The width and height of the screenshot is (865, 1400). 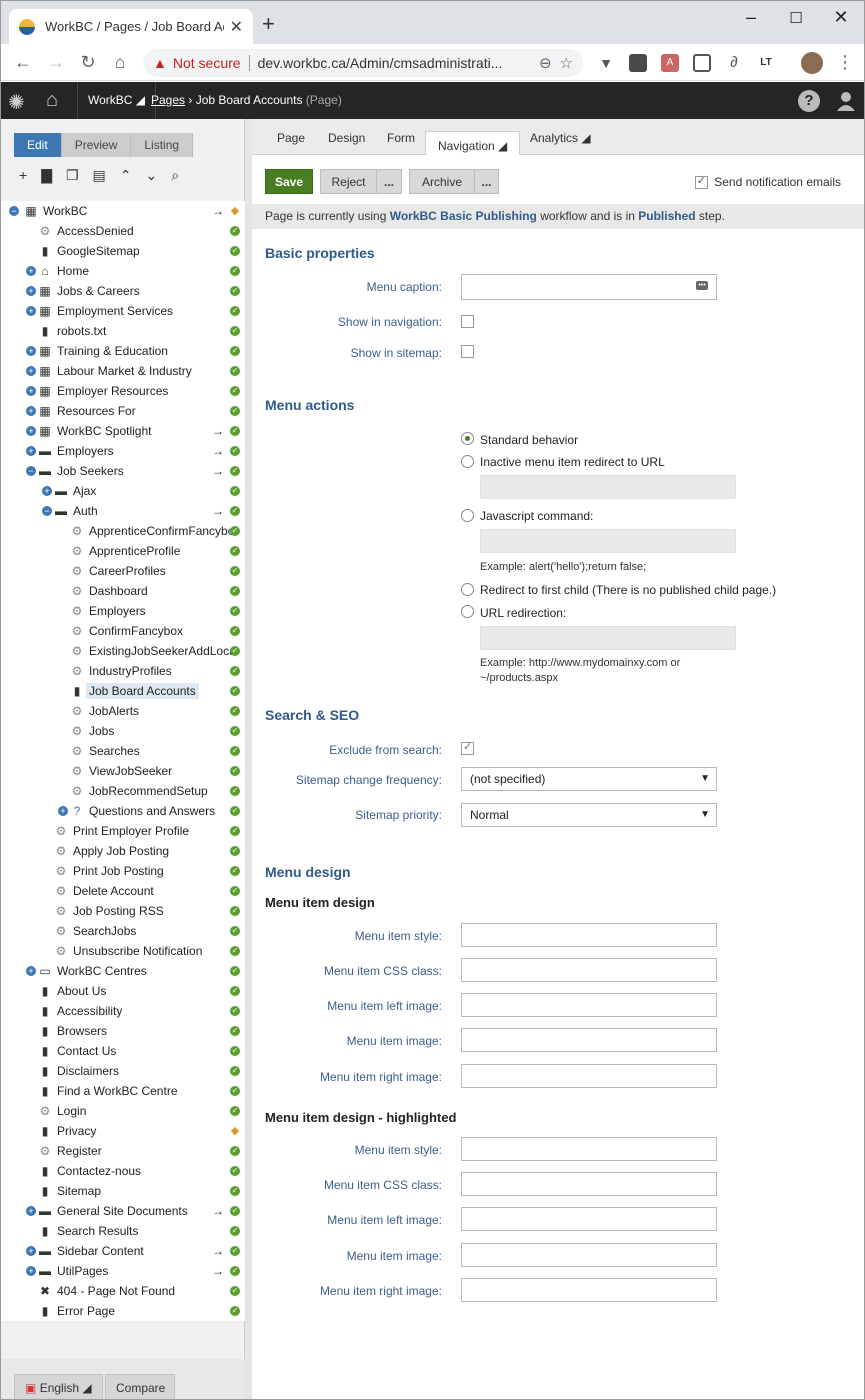 What do you see at coordinates (123, 411) in the screenshot?
I see `tree-node: + ▦ Resources For ✓` at bounding box center [123, 411].